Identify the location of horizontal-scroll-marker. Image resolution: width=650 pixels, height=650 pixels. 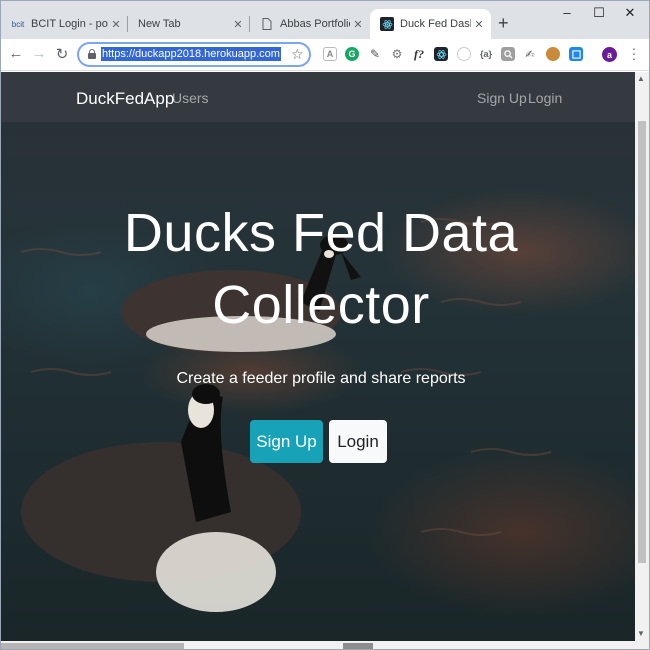
(358, 646).